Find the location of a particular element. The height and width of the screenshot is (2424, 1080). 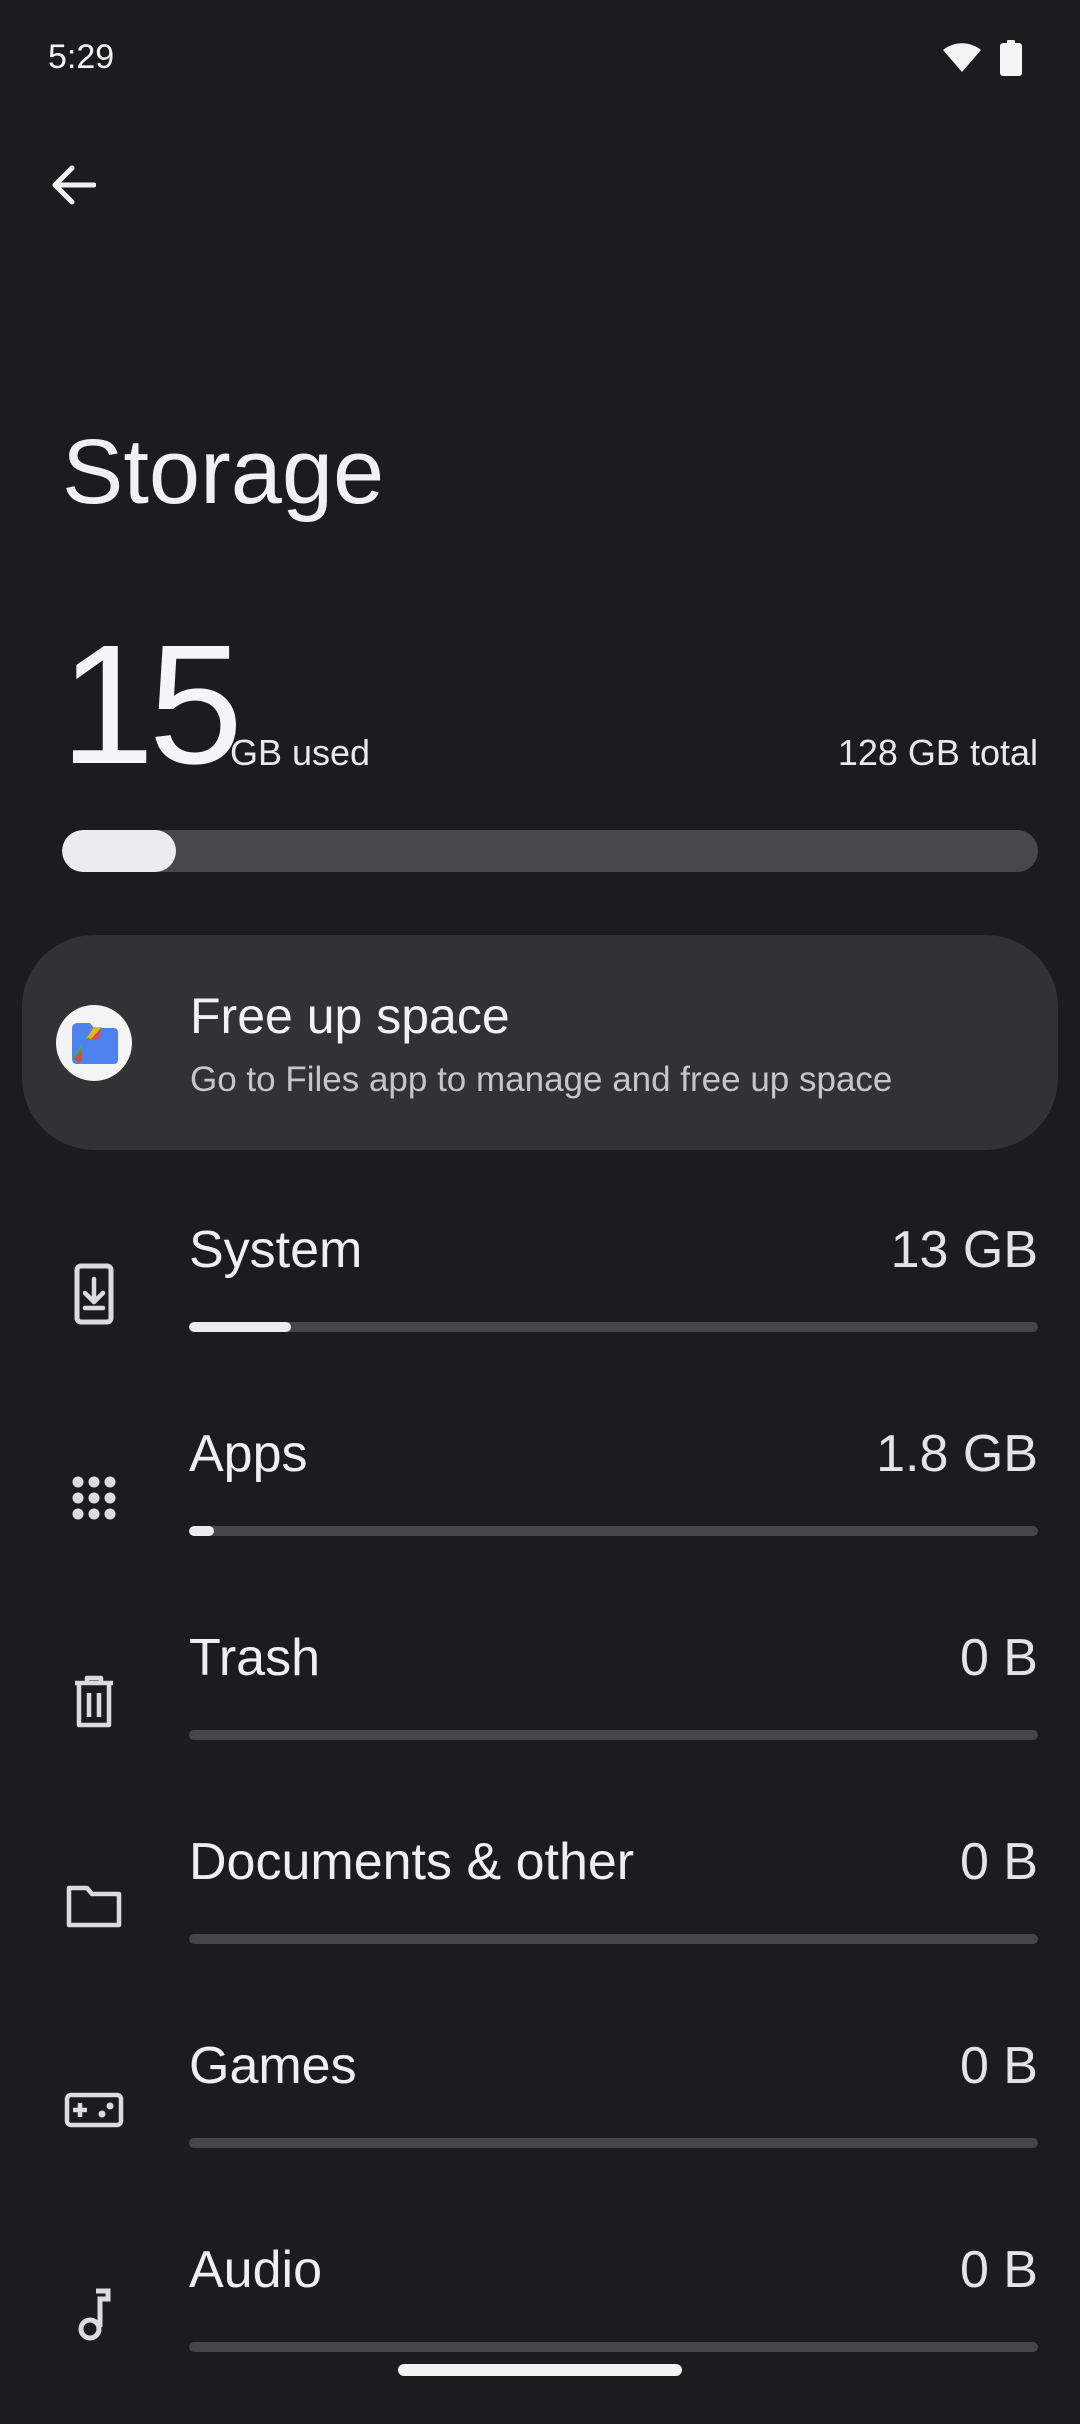

folder-icon is located at coordinates (94, 1906).